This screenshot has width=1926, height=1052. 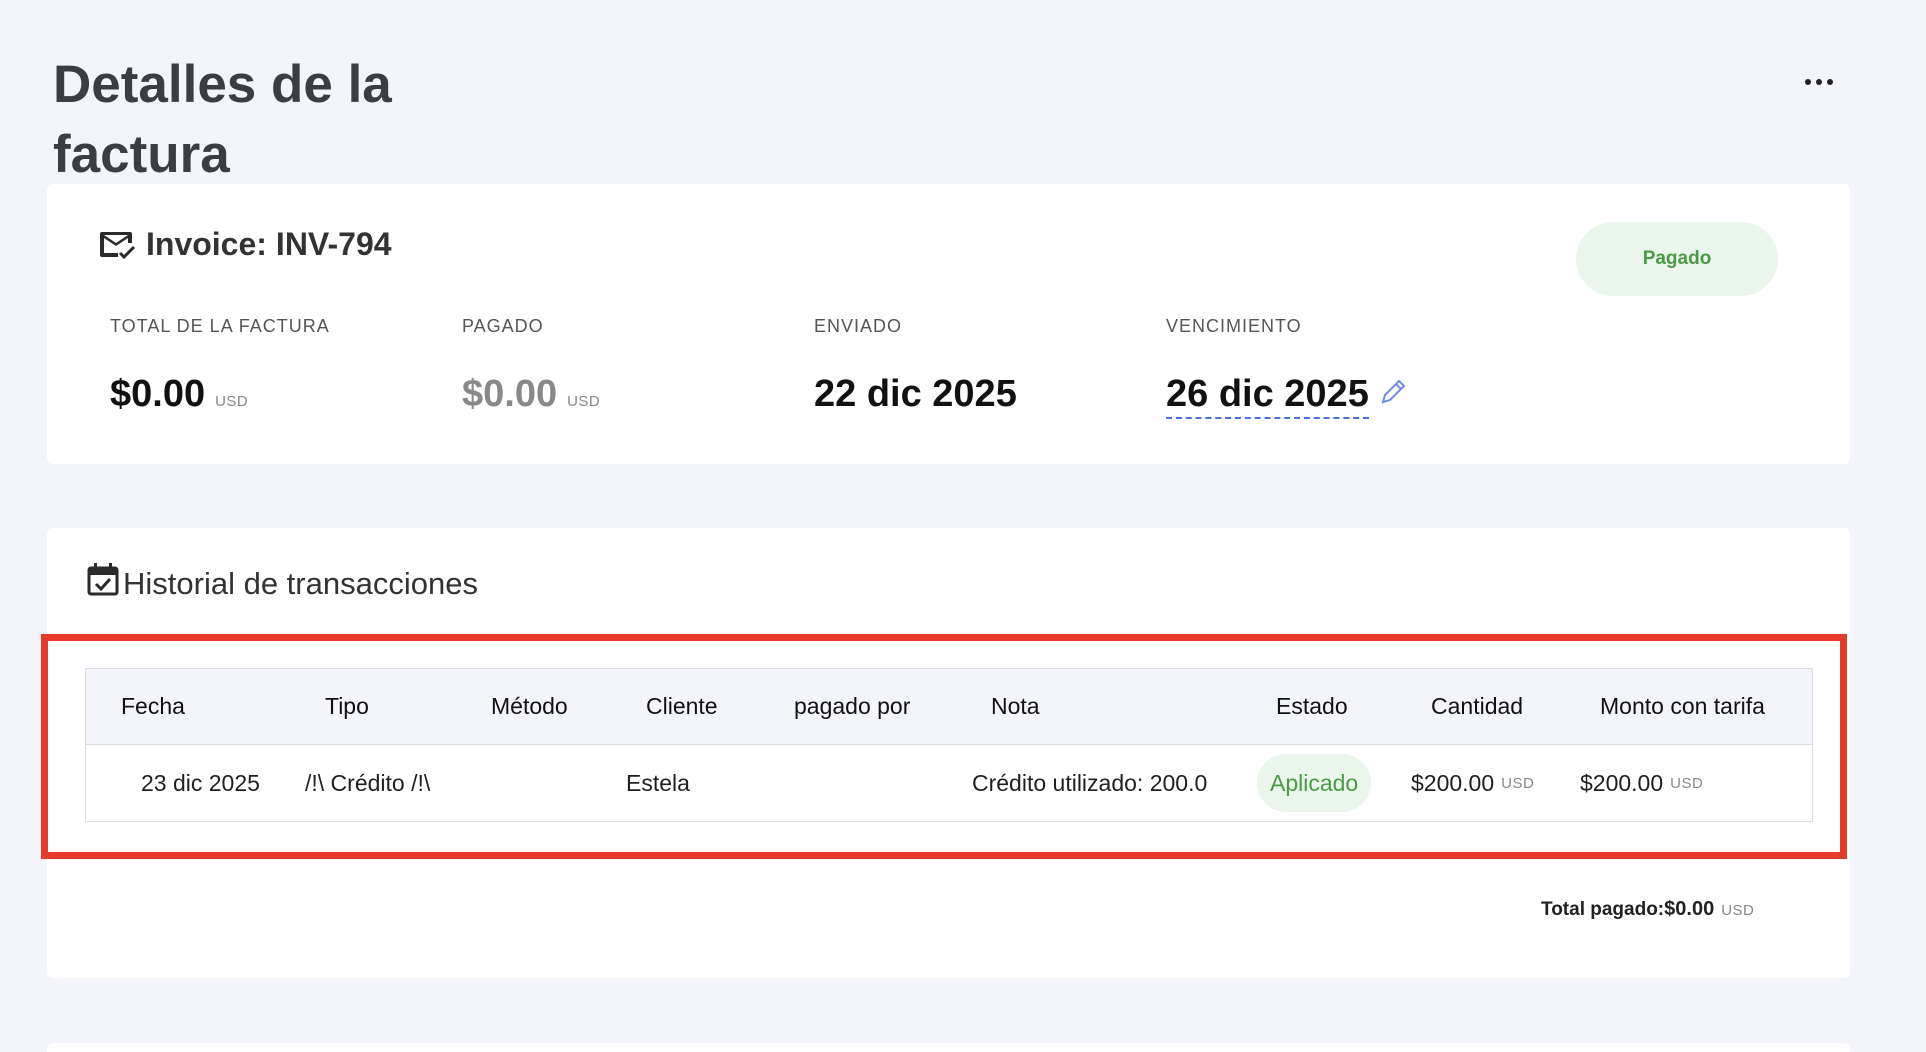 I want to click on stat-total-currency: USD, so click(x=232, y=401).